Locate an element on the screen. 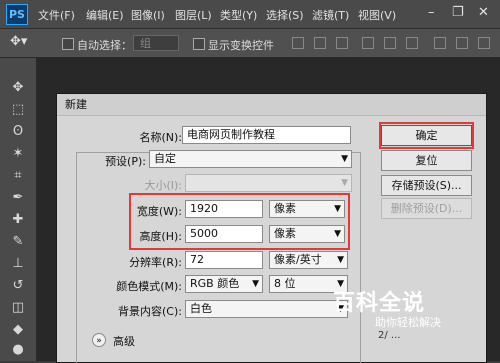 Image resolution: width=500 pixels, height=363 pixels. align-top-icon is located at coordinates (298, 43).